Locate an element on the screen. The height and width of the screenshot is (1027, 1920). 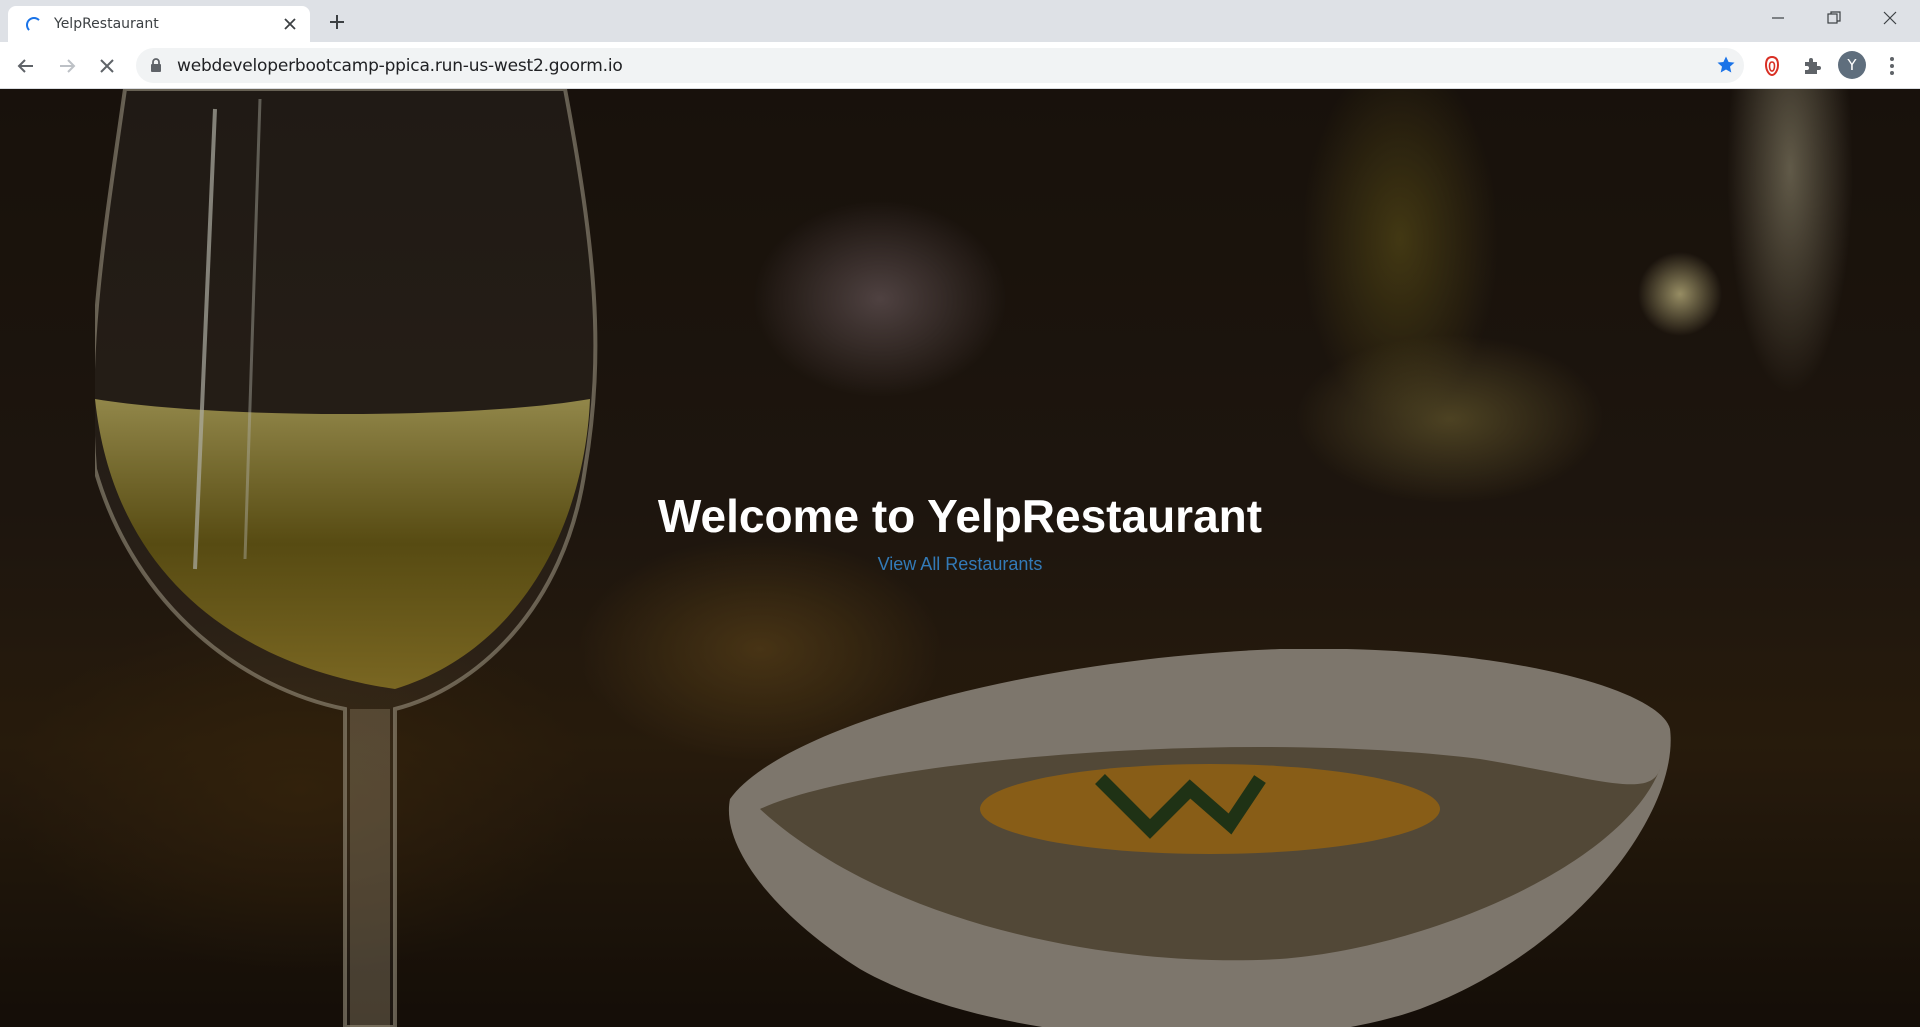
back-arrow-icon is located at coordinates (26, 66).